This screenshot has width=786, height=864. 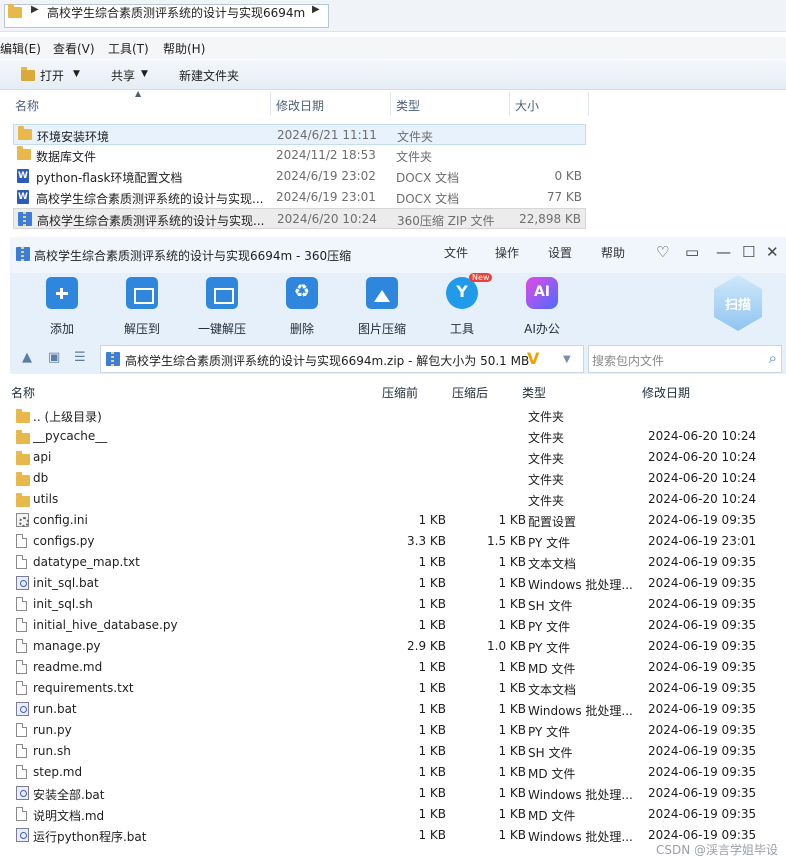 What do you see at coordinates (221, 329) in the screenshot?
I see `one-click-extract-label: 一键解压` at bounding box center [221, 329].